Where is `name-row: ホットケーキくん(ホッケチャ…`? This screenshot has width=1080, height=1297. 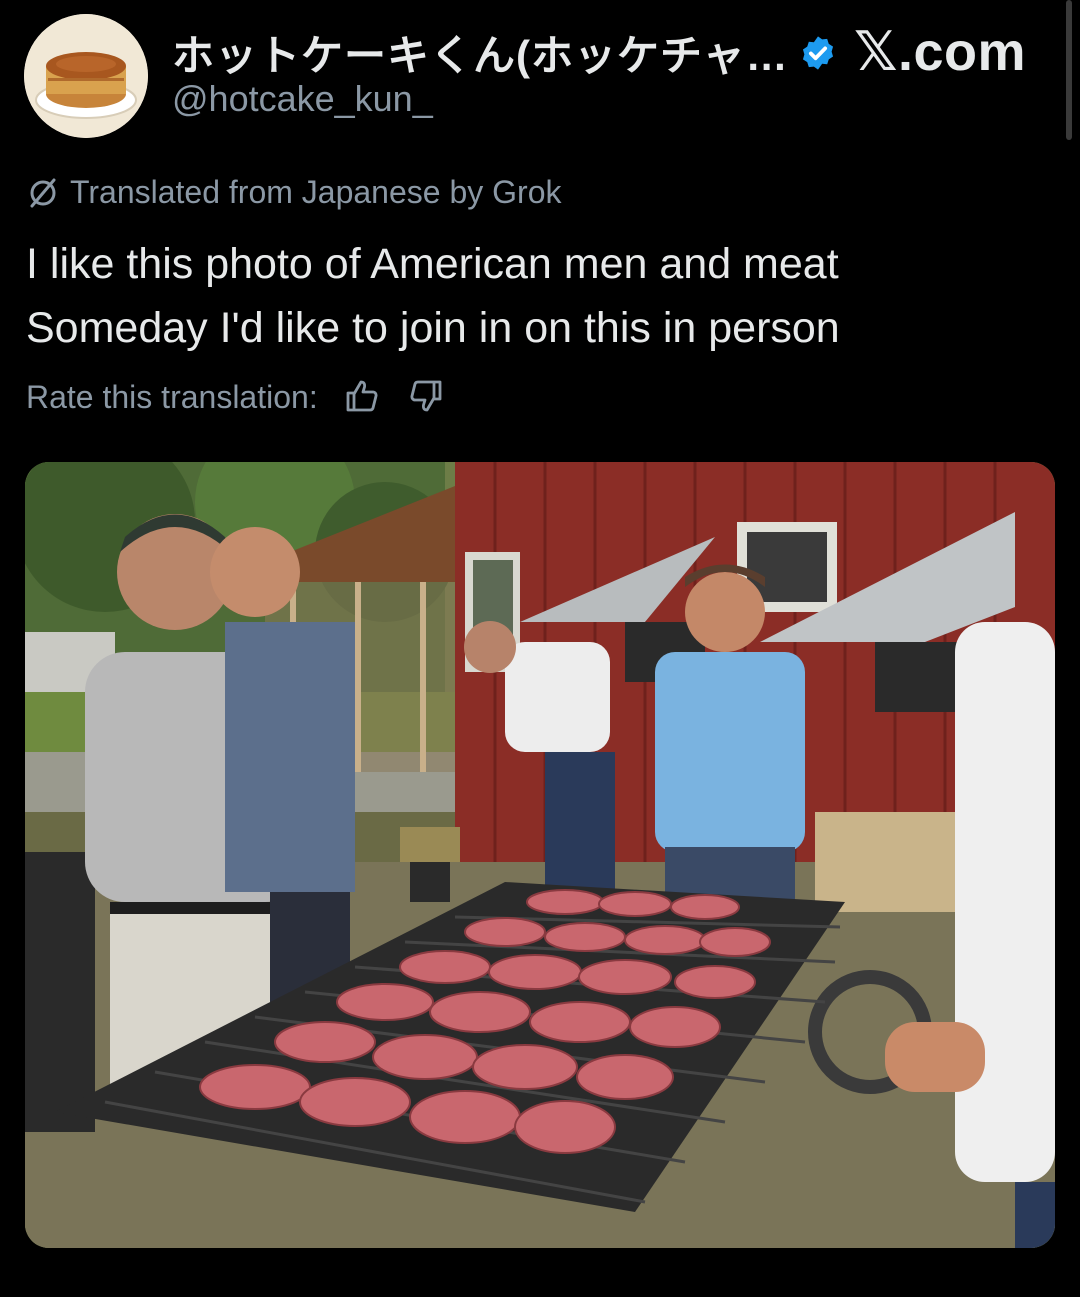 name-row: ホットケーキくん(ホッケチャ… is located at coordinates (504, 52).